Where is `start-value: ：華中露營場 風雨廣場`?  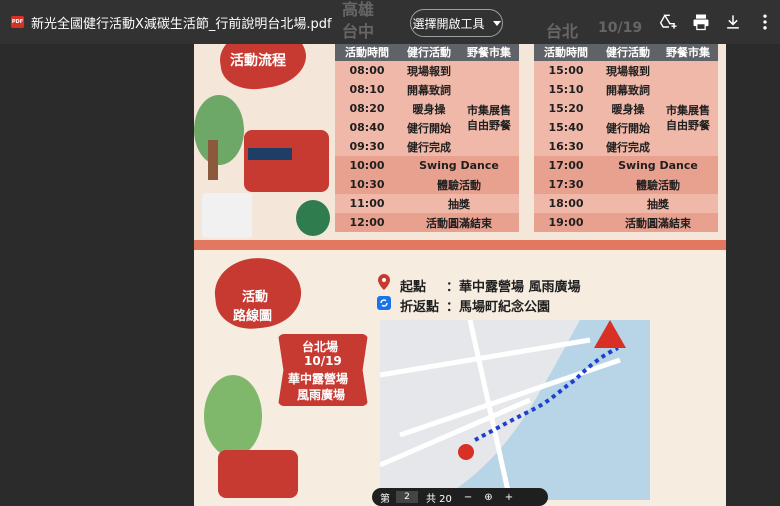
start-value: ：華中露營場 風雨廣場 is located at coordinates (513, 287).